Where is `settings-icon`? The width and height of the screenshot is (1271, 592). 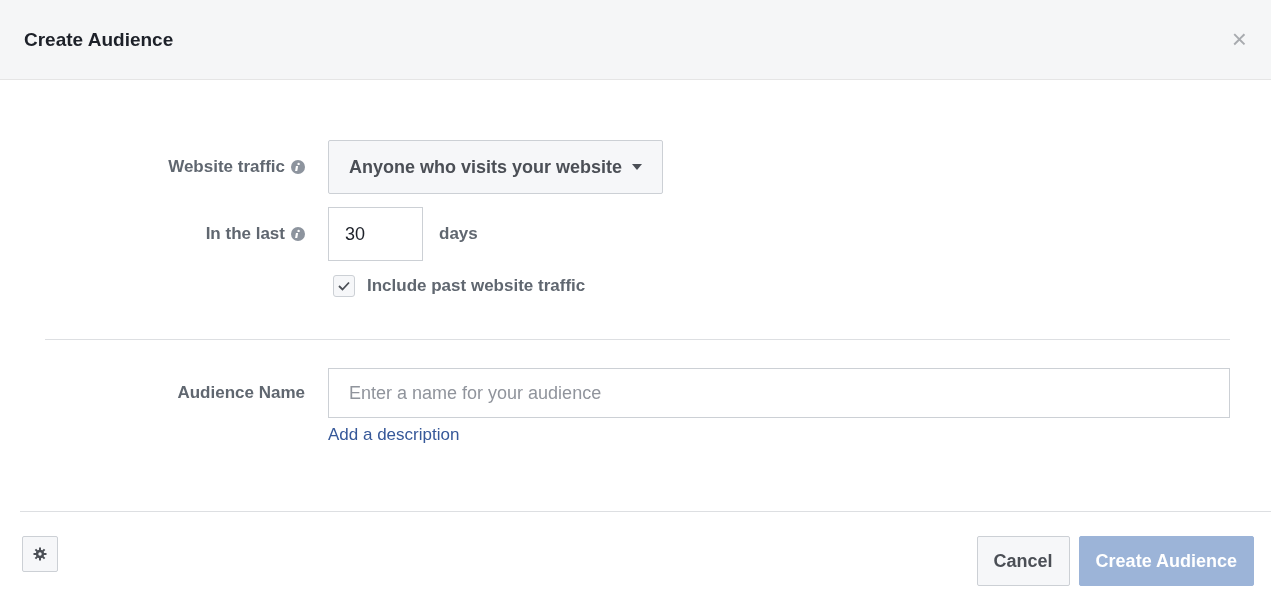 settings-icon is located at coordinates (40, 554).